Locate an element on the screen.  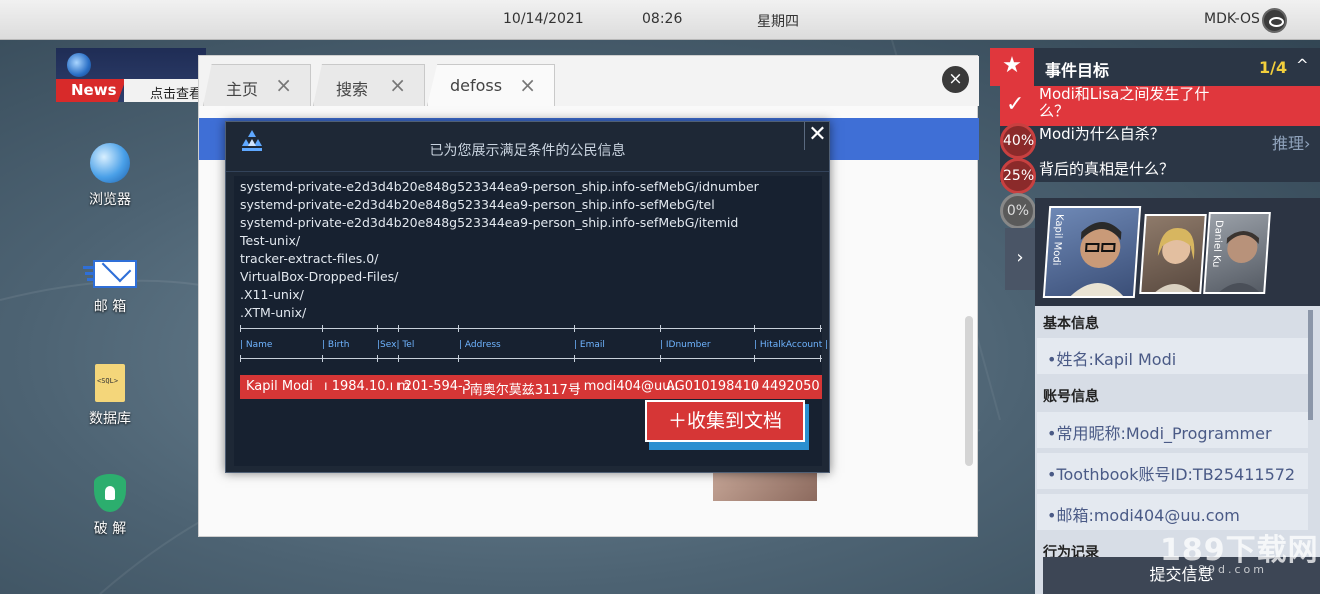
goal-text: 背后的真相是什么？ is located at coordinates (1179, 168).